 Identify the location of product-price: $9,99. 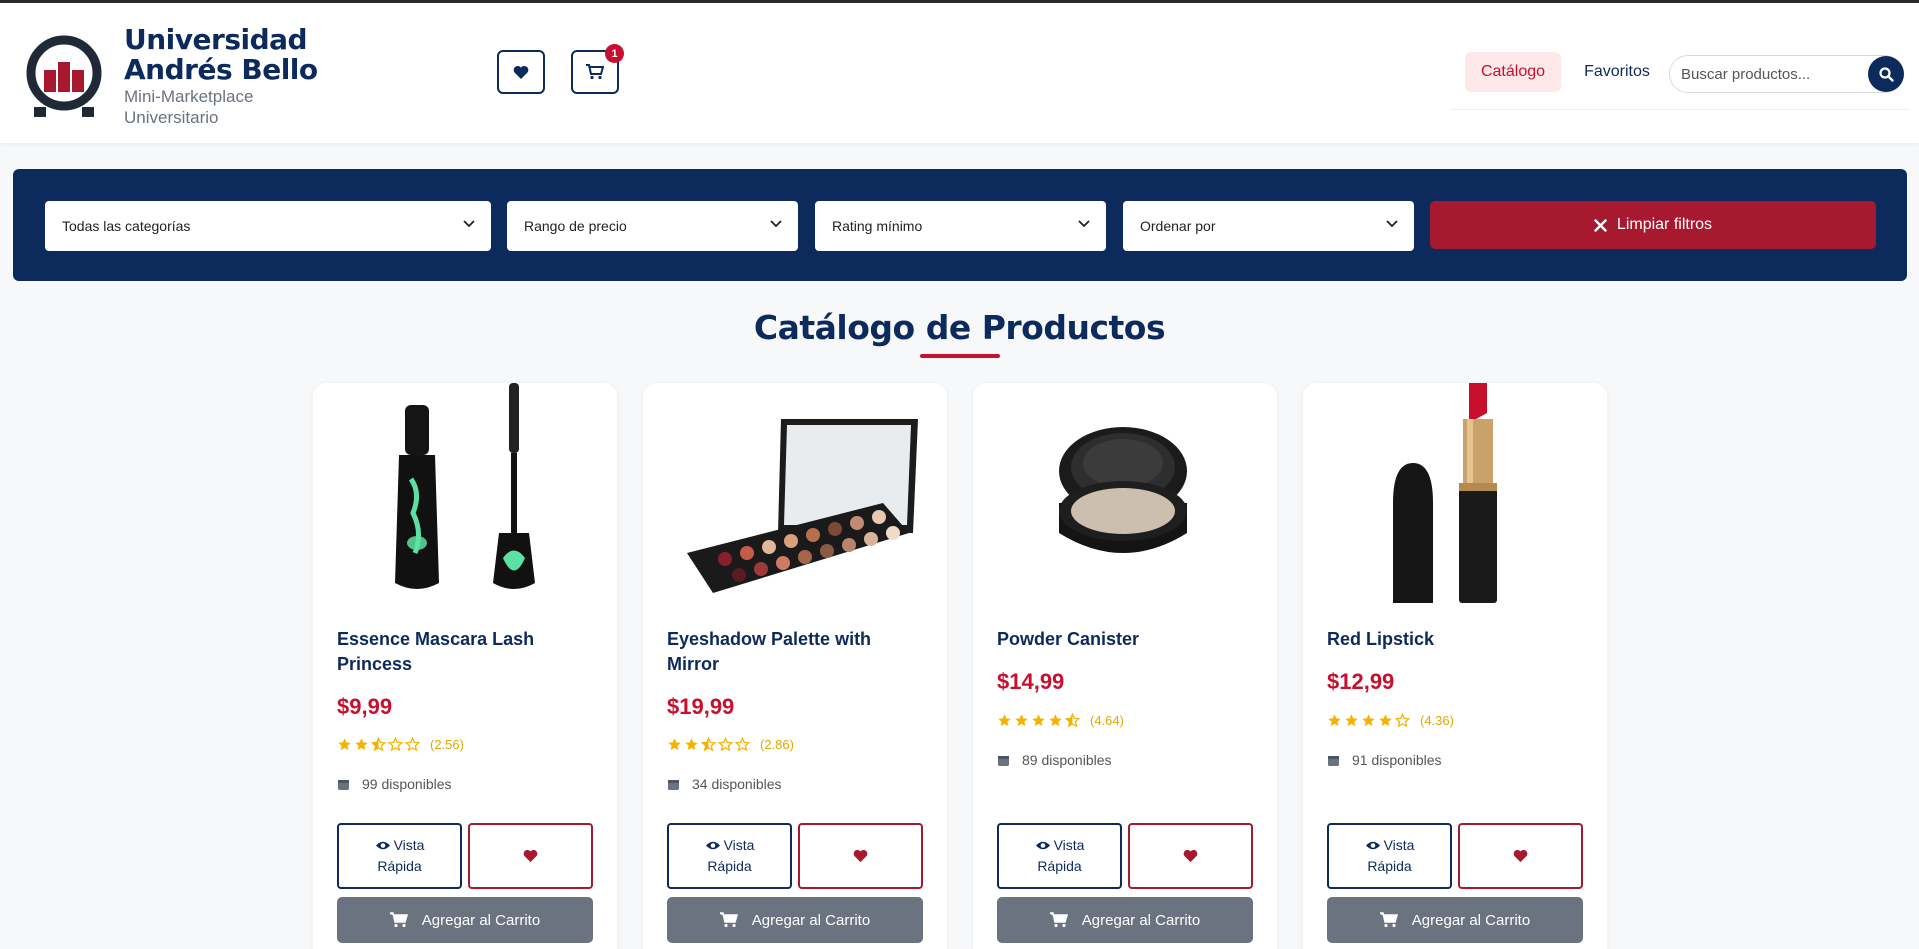
(365, 706).